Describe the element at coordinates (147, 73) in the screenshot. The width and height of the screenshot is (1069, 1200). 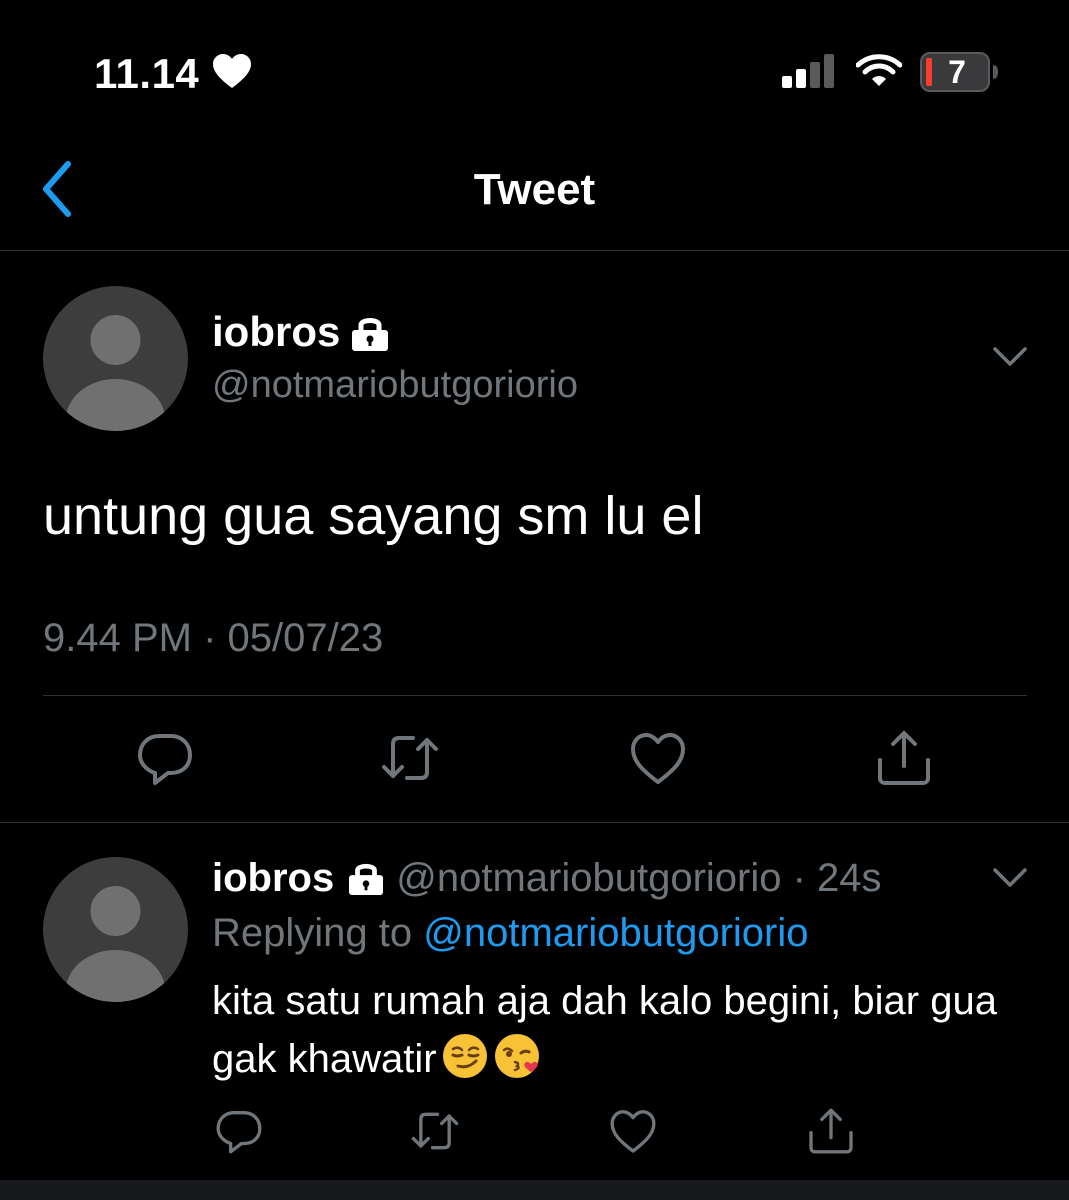
I see `status-time: 11.14` at that location.